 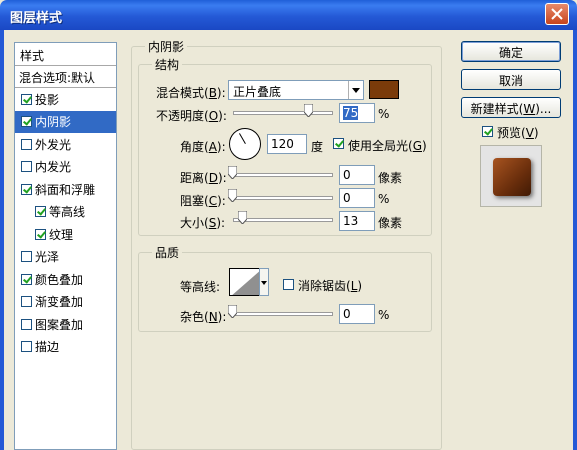 What do you see at coordinates (47, 257) in the screenshot?
I see `style-item-label: 光泽` at bounding box center [47, 257].